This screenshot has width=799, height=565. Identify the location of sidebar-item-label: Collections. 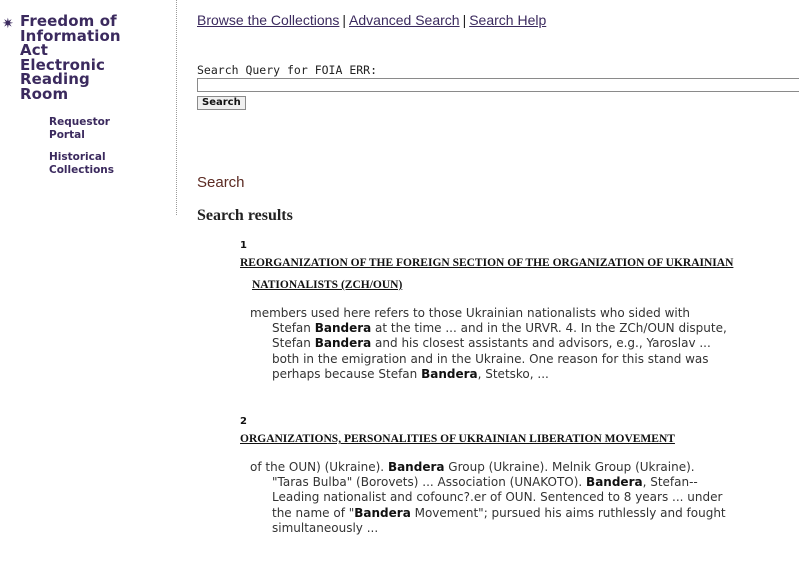
(82, 169).